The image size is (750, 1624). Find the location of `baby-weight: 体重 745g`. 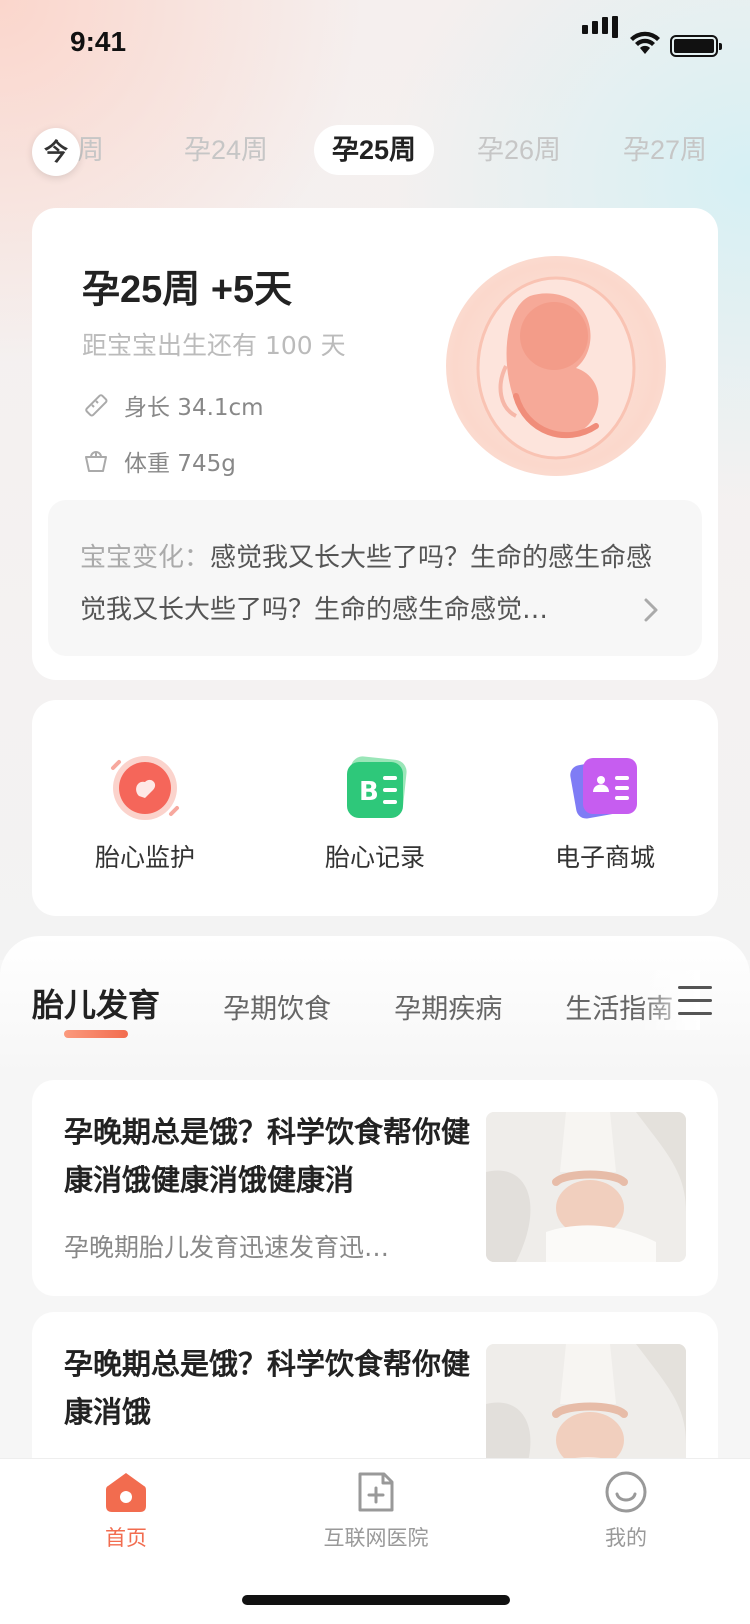

baby-weight: 体重 745g is located at coordinates (159, 461).